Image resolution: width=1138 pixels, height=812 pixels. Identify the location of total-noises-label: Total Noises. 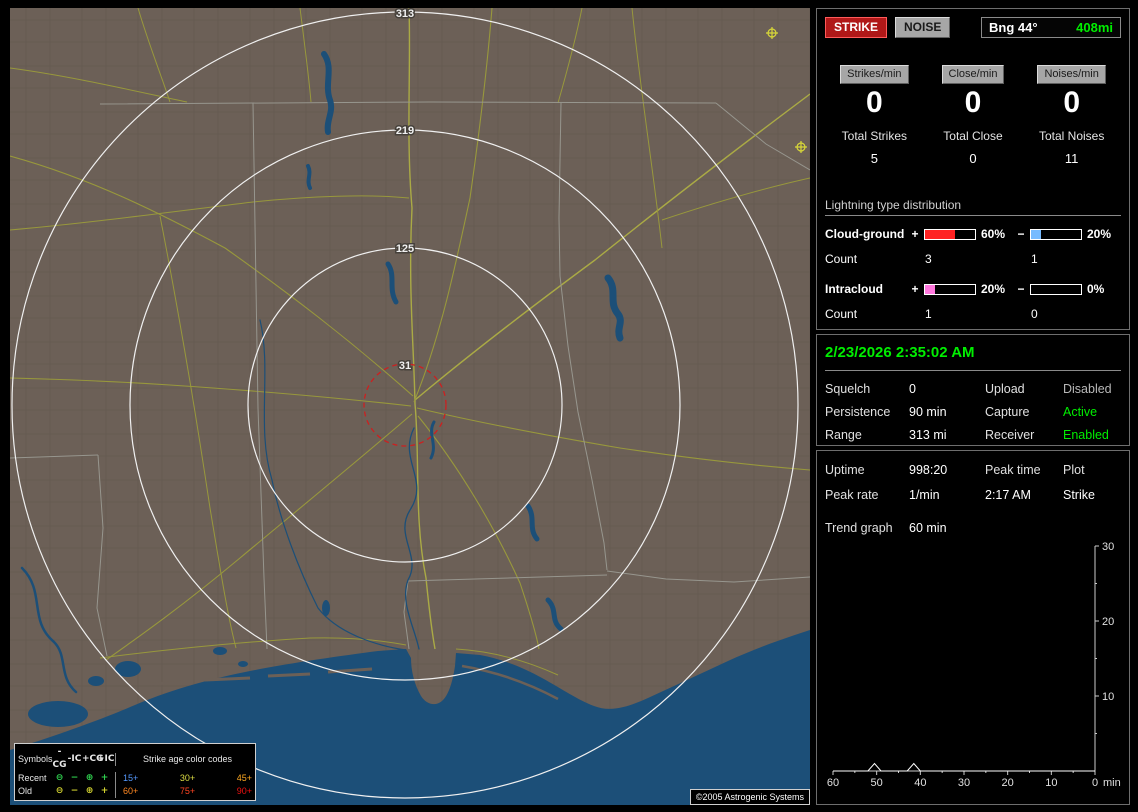
(1071, 136).